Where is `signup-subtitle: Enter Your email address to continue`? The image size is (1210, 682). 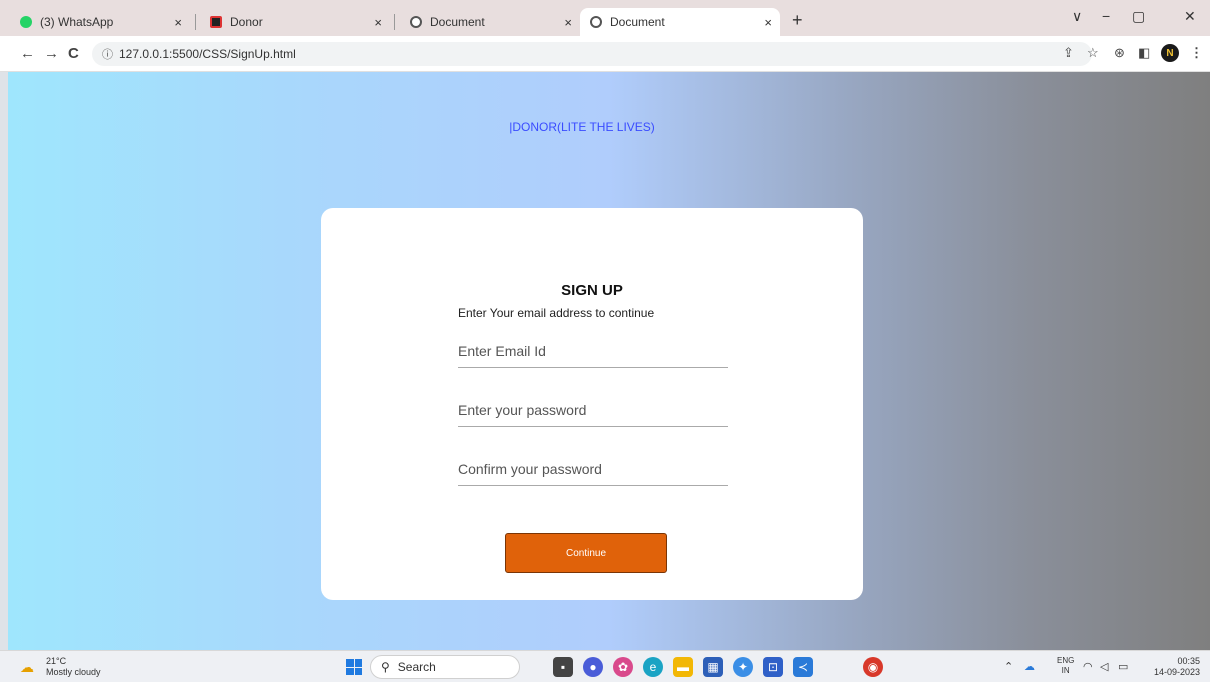
signup-subtitle: Enter Your email address to continue is located at coordinates (556, 313).